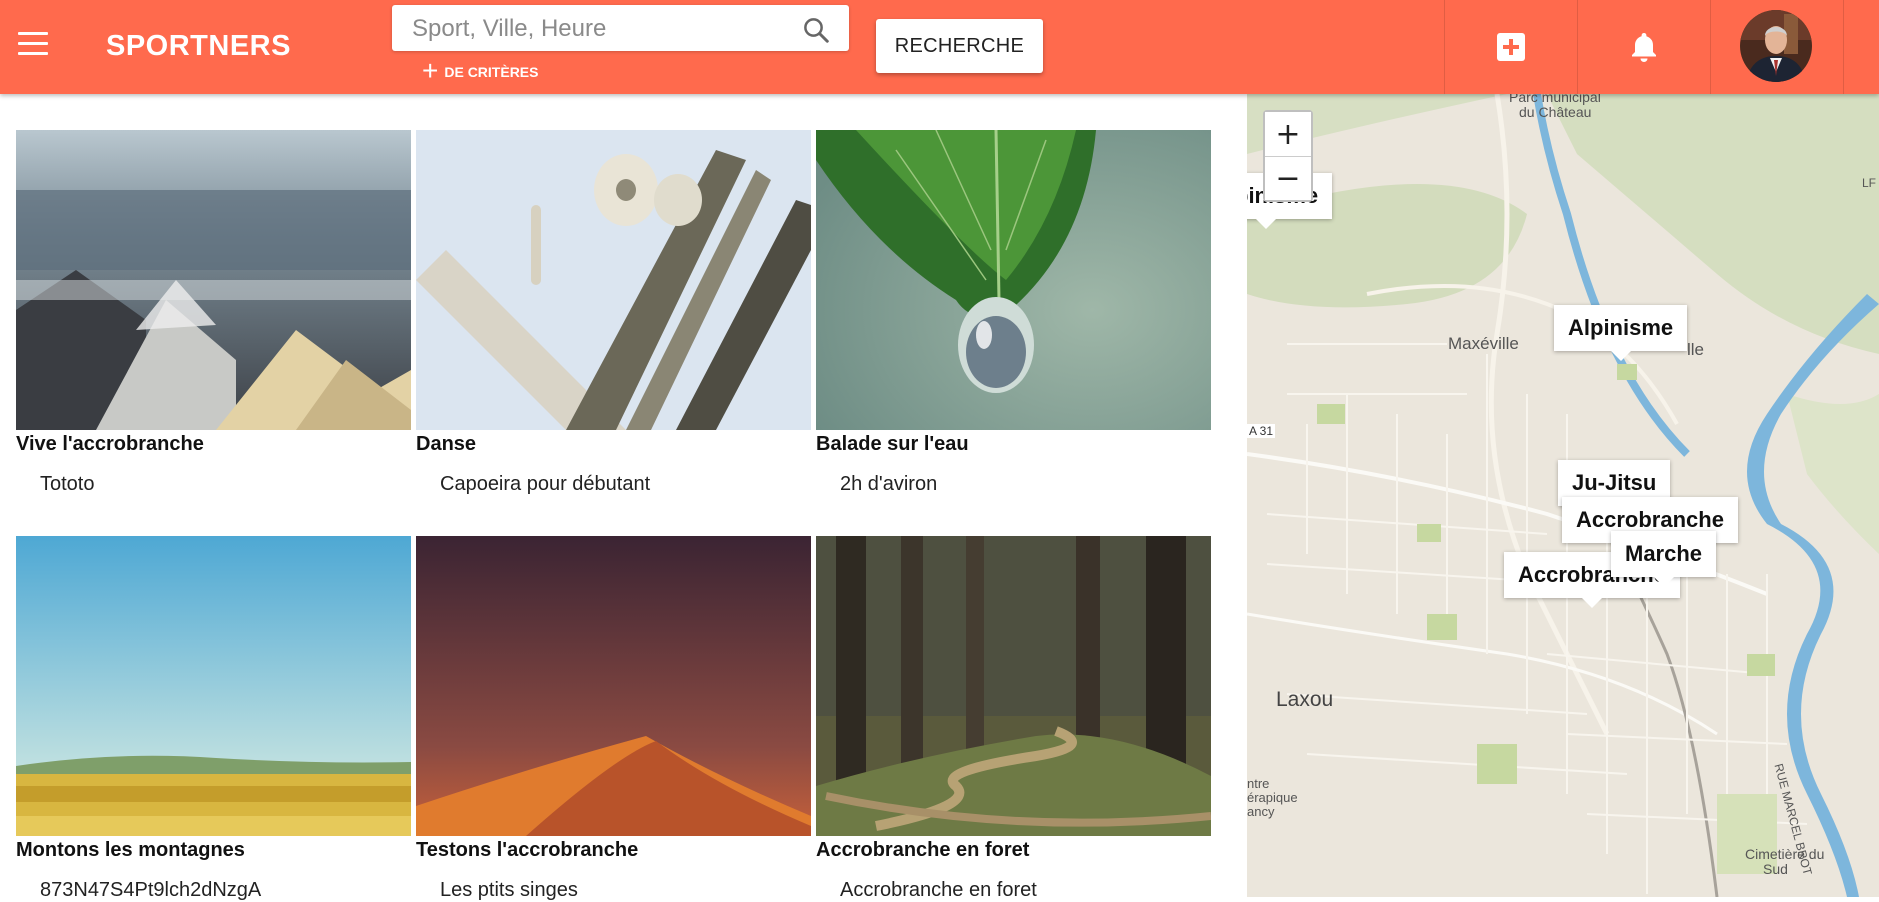 The image size is (1879, 902). Describe the element at coordinates (151, 890) in the screenshot. I see `activity-subtitle: 873N47S4Pt9lch2dNzgA` at that location.